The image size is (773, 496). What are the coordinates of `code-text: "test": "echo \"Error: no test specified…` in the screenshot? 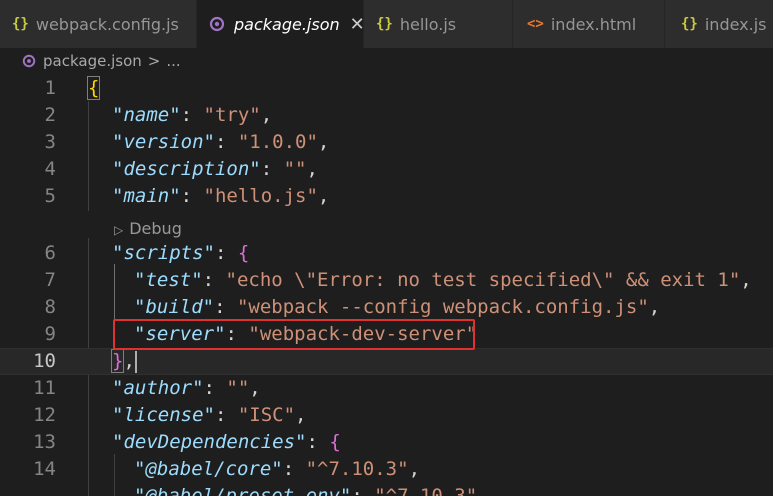 It's located at (443, 280).